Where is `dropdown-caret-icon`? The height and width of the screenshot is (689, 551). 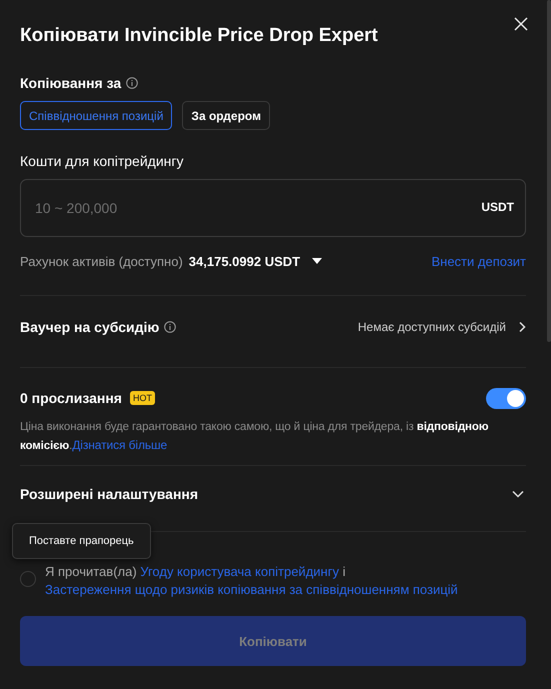
dropdown-caret-icon is located at coordinates (317, 261).